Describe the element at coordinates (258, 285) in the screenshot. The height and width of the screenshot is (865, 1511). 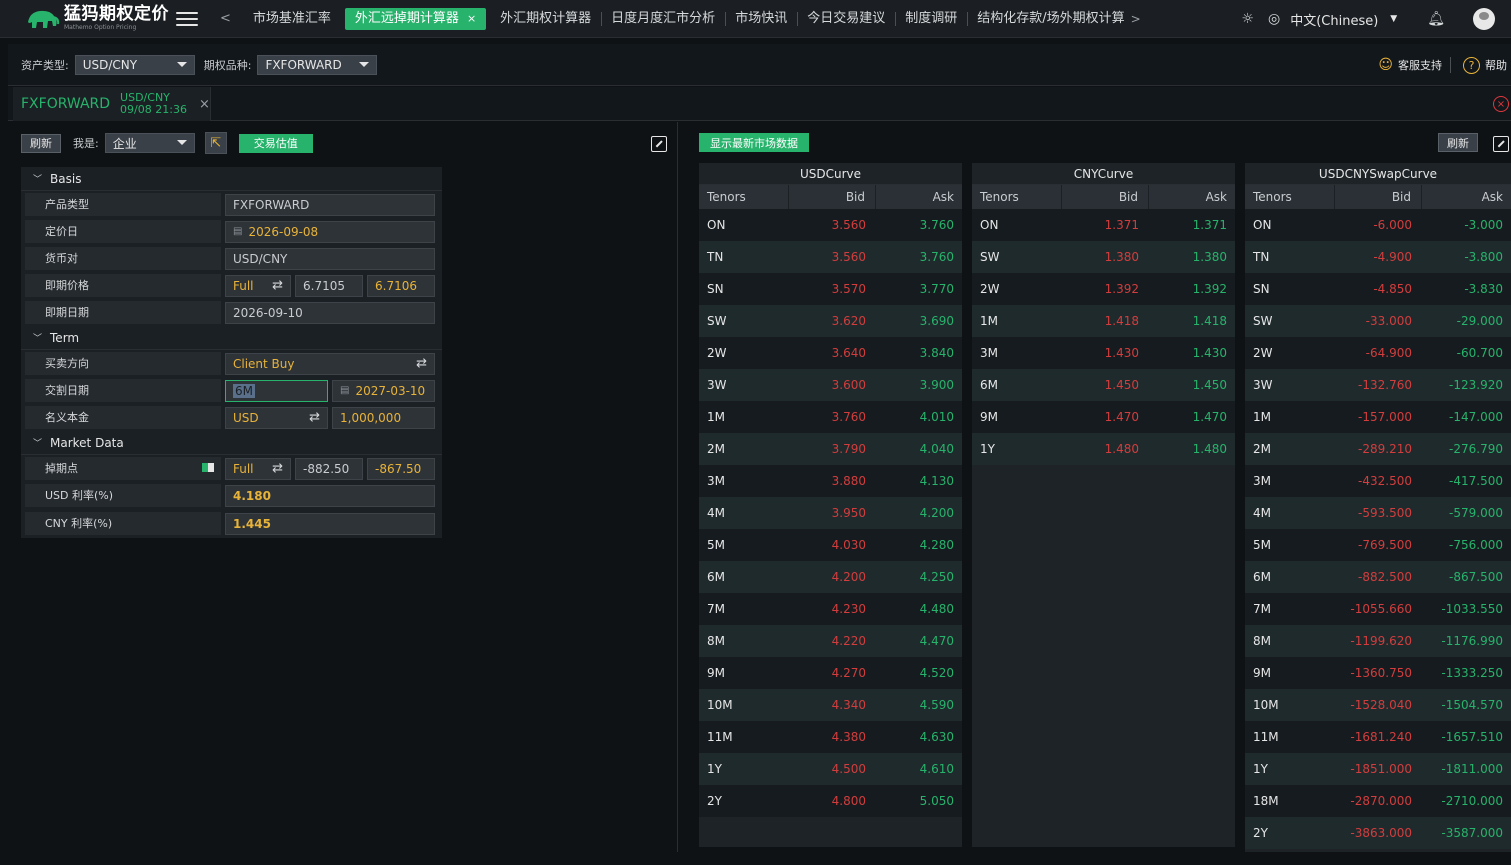
I see `spot-mode-toggle: Full ⇄` at that location.